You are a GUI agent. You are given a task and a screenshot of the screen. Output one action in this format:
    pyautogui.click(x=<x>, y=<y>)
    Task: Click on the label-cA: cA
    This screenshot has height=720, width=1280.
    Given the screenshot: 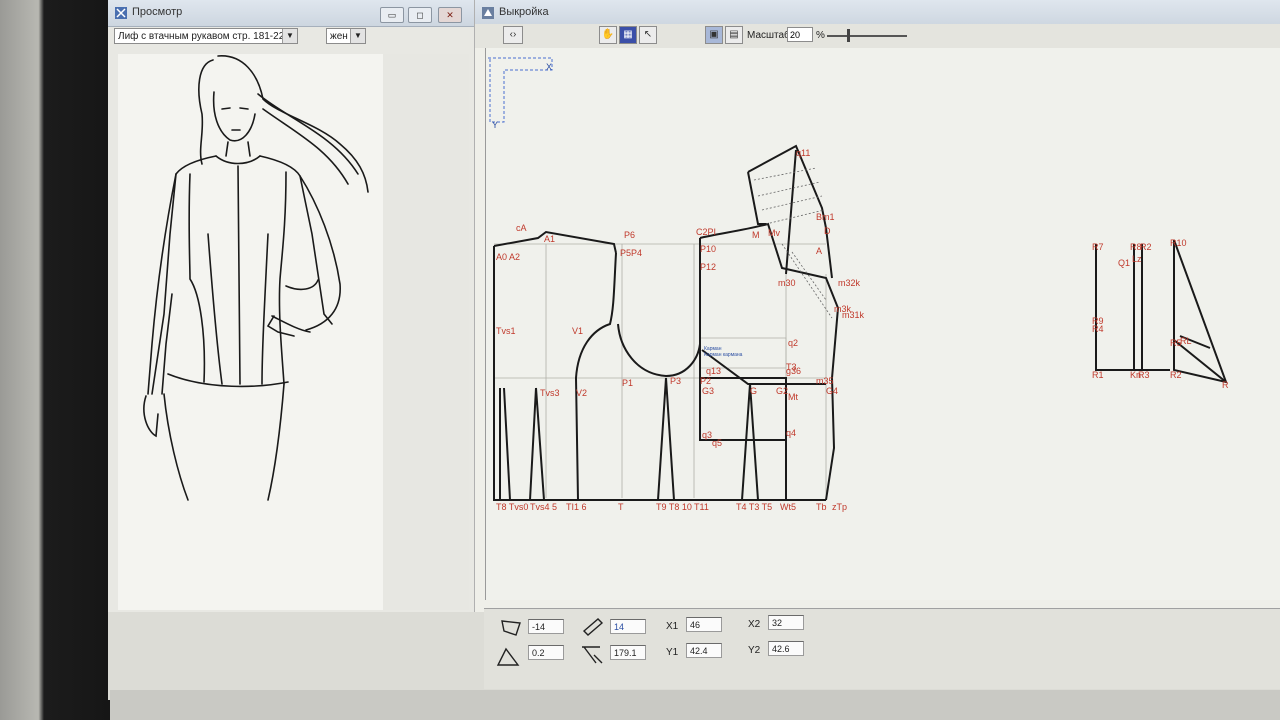 What is the action you would take?
    pyautogui.click(x=521, y=228)
    